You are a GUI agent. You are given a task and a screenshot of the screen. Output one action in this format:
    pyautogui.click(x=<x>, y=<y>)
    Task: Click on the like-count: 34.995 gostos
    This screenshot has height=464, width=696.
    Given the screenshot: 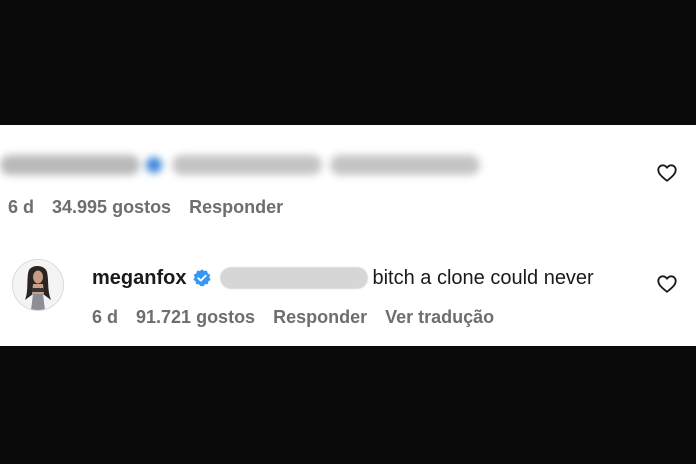 What is the action you would take?
    pyautogui.click(x=111, y=207)
    